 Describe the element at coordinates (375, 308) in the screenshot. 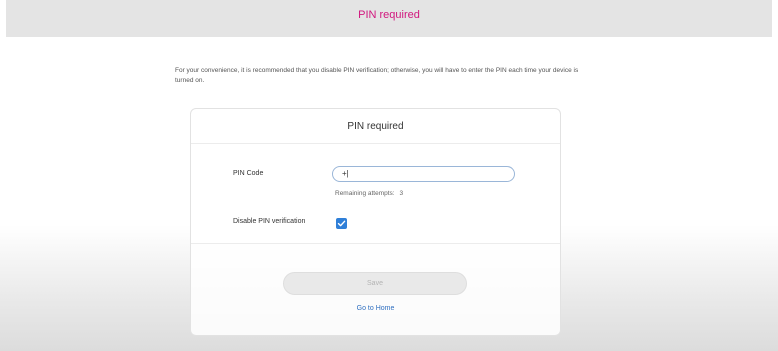

I see `go-to-home-link: Go to Home` at that location.